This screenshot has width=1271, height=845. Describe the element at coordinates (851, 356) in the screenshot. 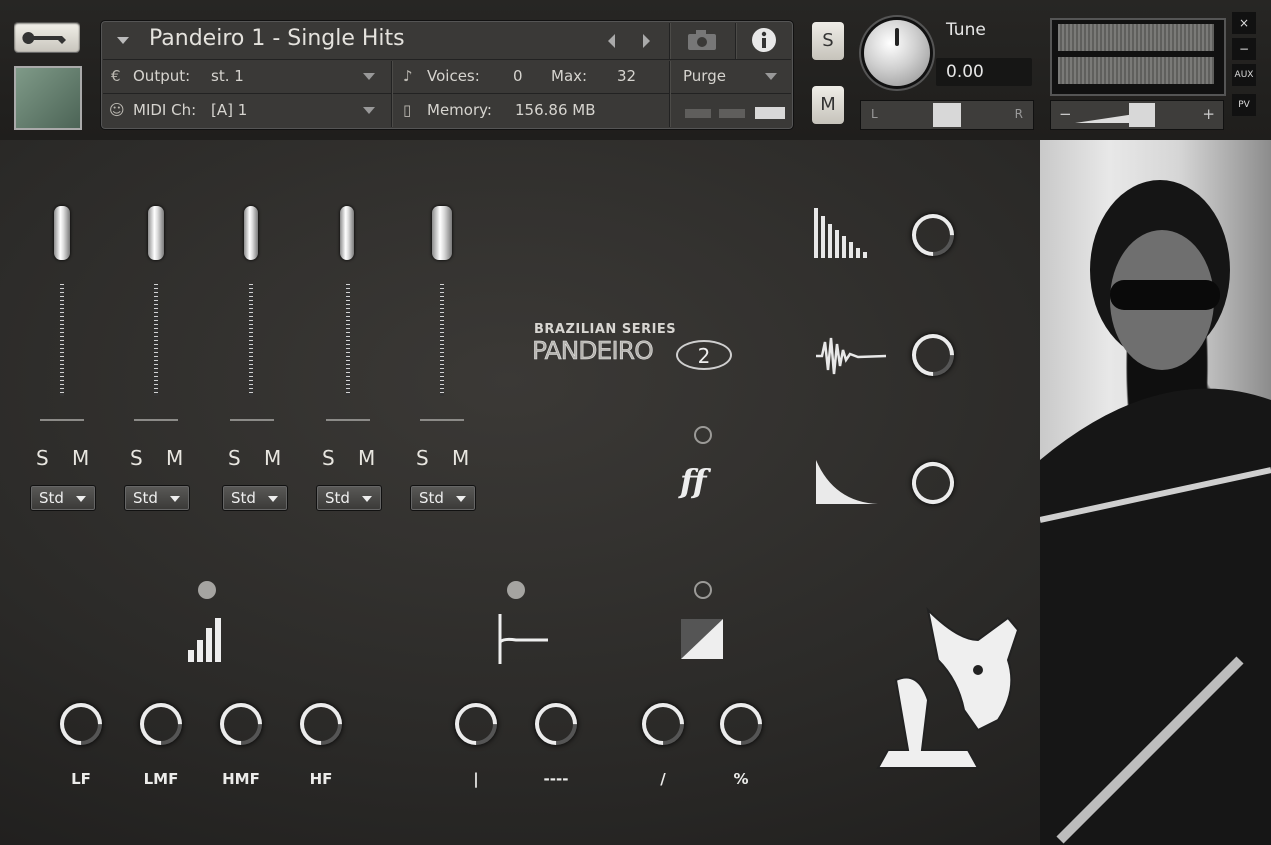

I see `waveform-icon` at that location.